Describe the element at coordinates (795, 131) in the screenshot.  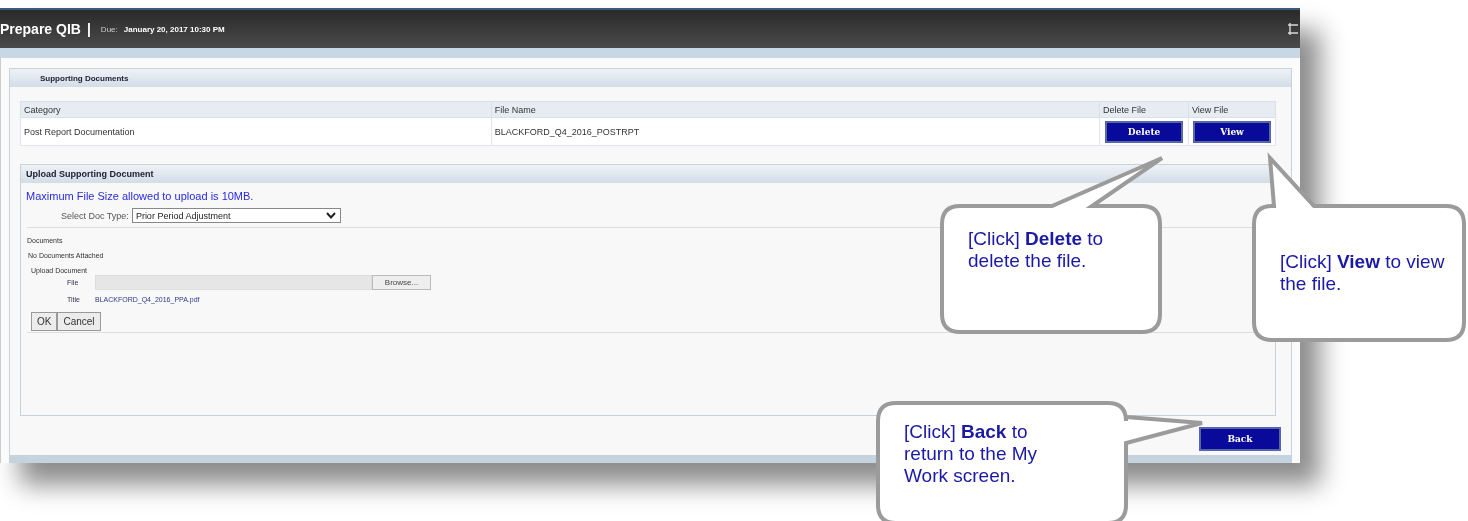
I see `table-cell: BLACKFORD_Q4_2016_POSTRPT` at that location.